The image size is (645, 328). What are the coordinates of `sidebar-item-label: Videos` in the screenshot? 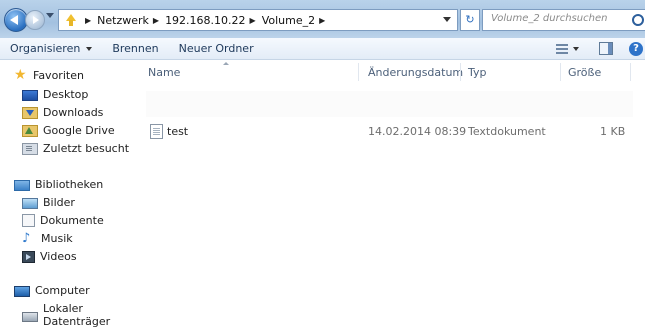 It's located at (58, 256).